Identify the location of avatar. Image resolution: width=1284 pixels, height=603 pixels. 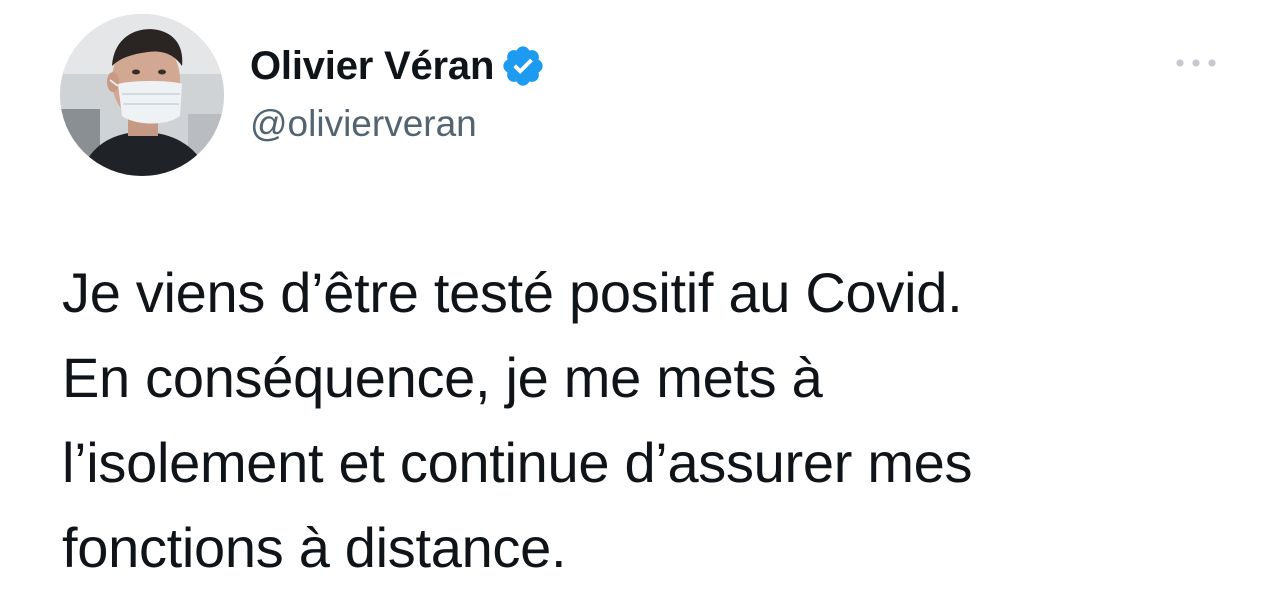
(142, 95).